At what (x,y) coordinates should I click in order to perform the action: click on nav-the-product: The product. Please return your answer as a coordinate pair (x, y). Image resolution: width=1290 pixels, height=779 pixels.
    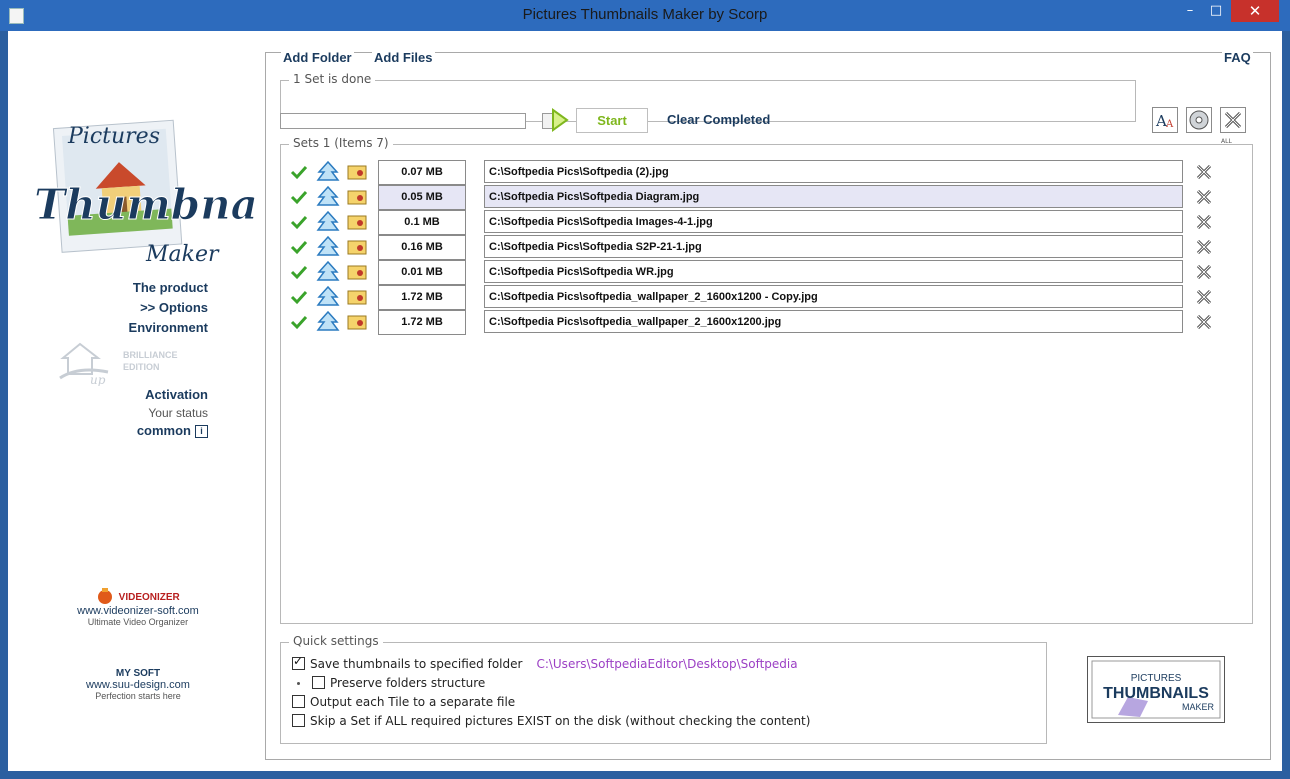
    Looking at the image, I should click on (138, 287).